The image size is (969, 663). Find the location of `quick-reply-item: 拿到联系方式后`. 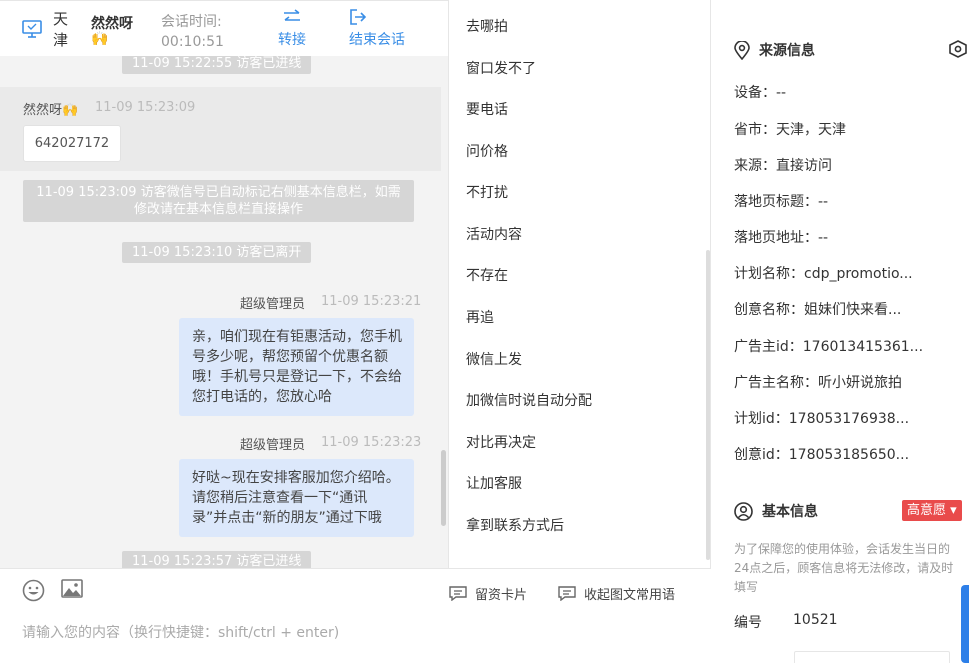

quick-reply-item: 拿到联系方式后 is located at coordinates (515, 525).